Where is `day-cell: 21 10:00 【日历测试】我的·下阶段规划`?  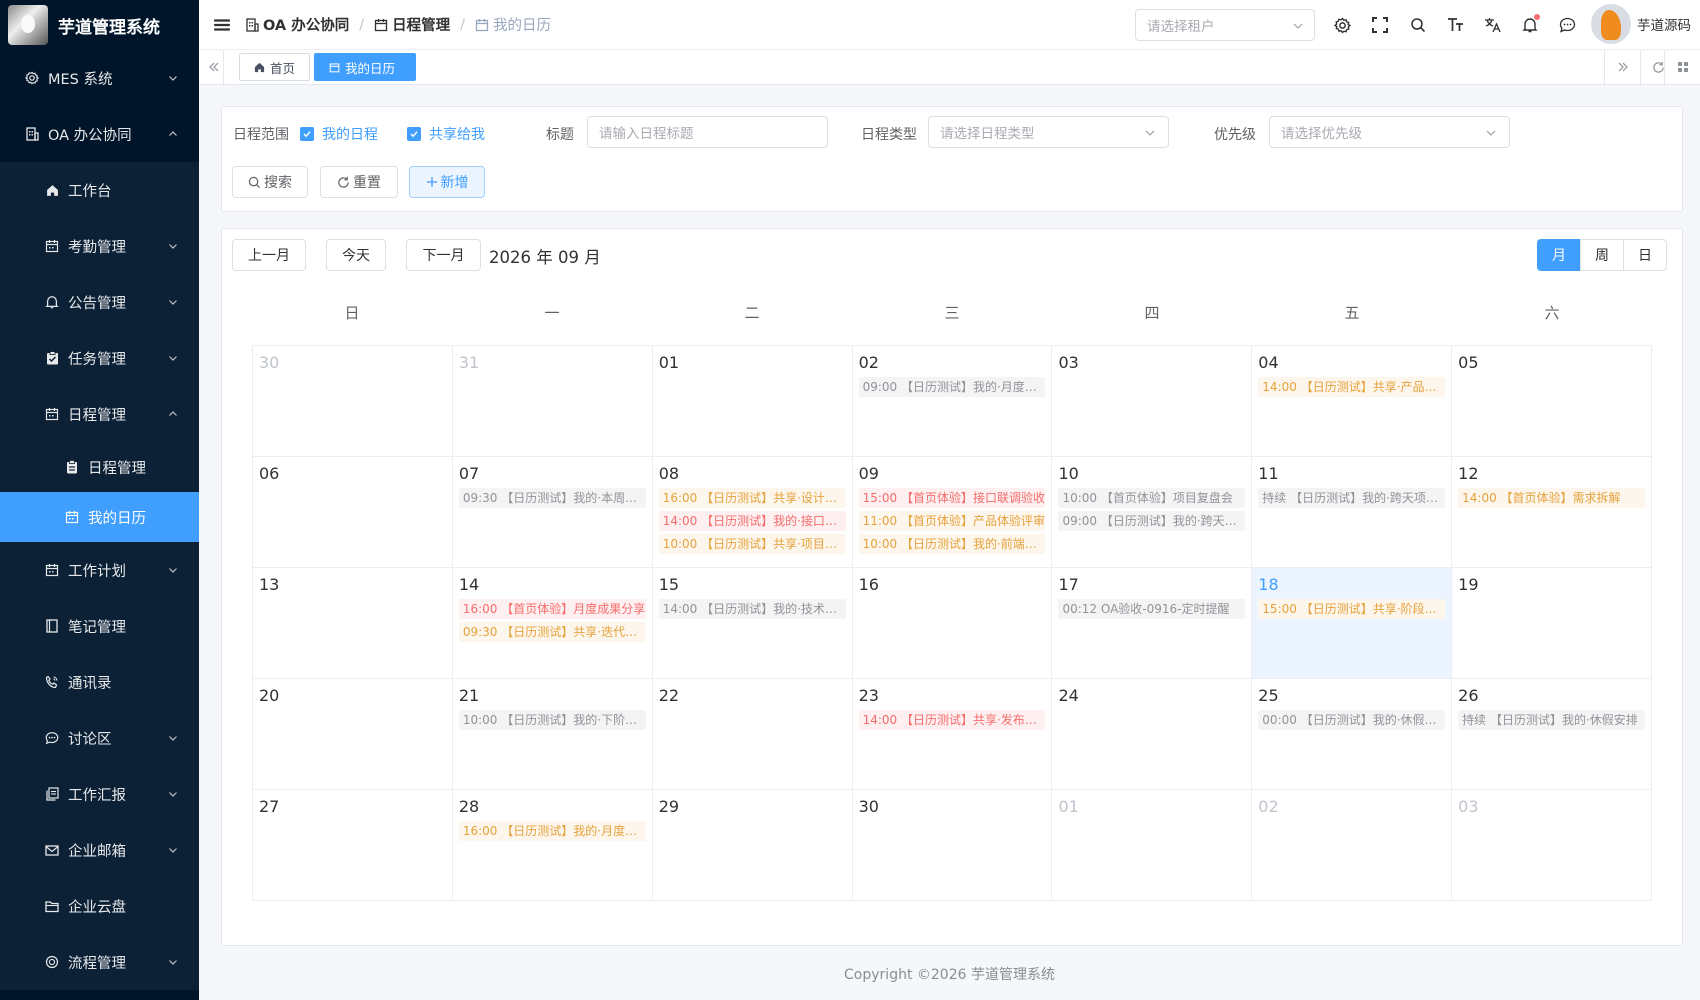
day-cell: 21 10:00 【日历测试】我的·下阶段规划 is located at coordinates (552, 734).